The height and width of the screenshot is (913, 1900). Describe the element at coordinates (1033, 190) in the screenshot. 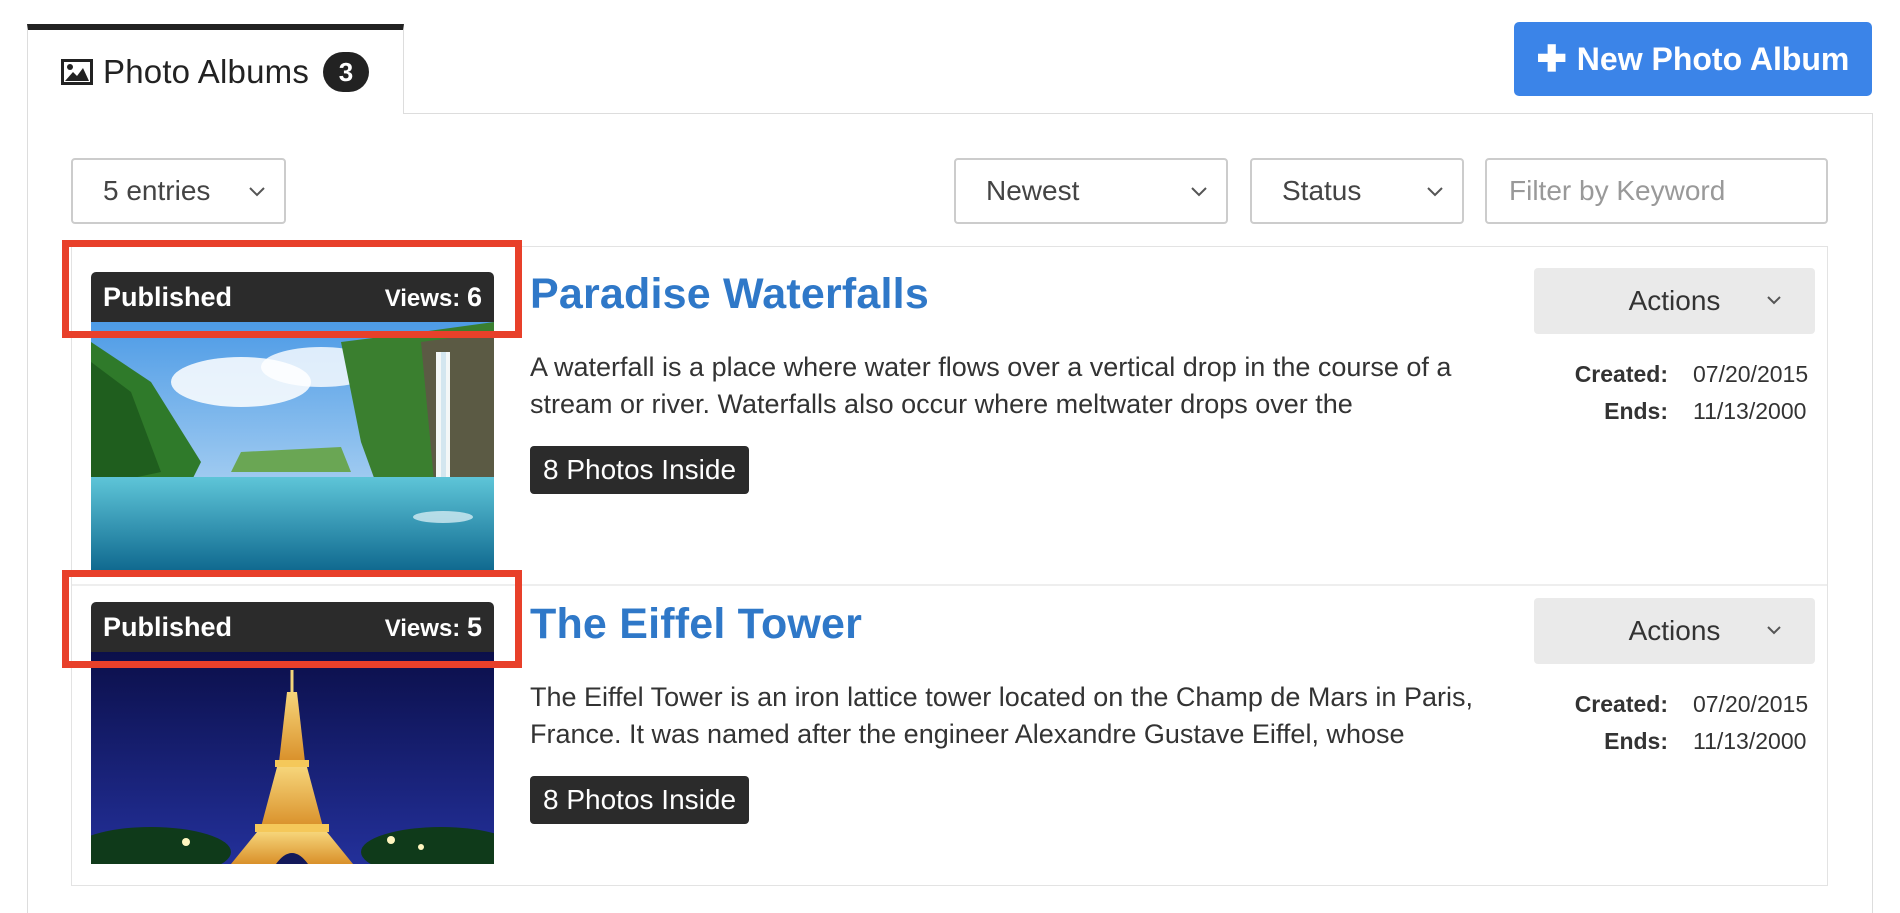

I see `sort-select-value: Newest` at that location.